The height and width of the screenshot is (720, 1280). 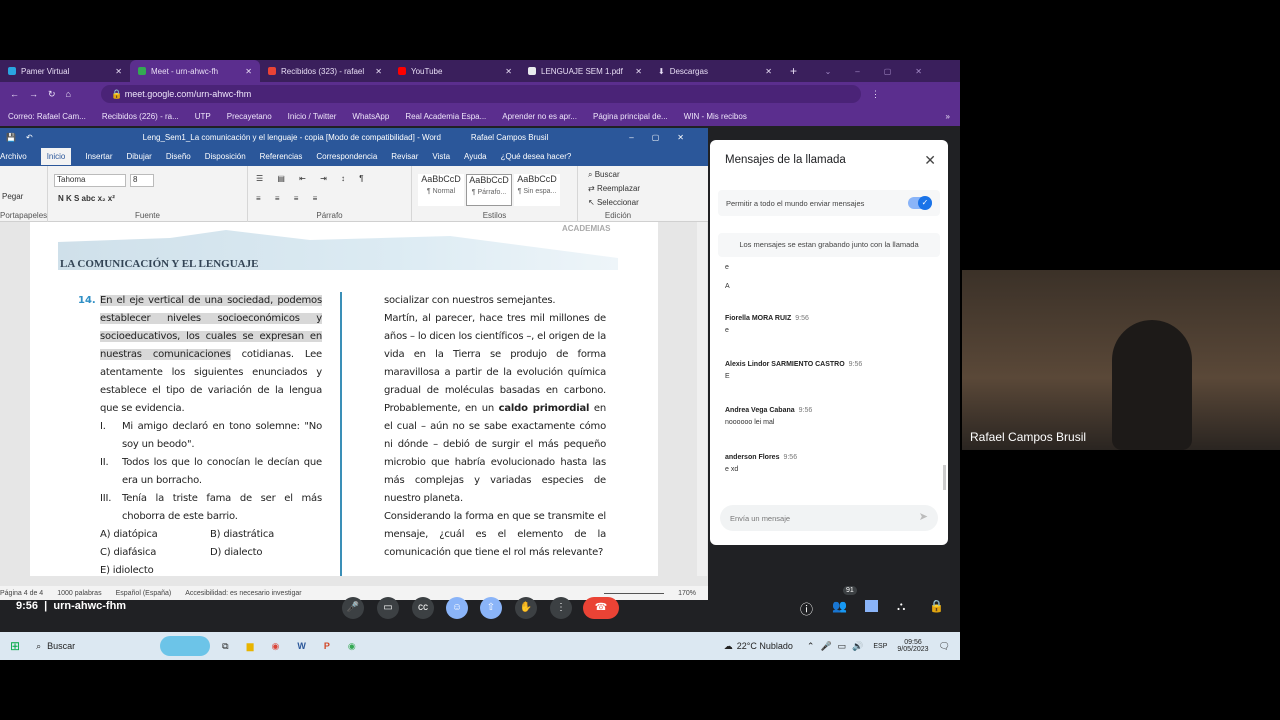 I want to click on system-tray-icons: ⌃🎤▭🔊, so click(x=838, y=646).